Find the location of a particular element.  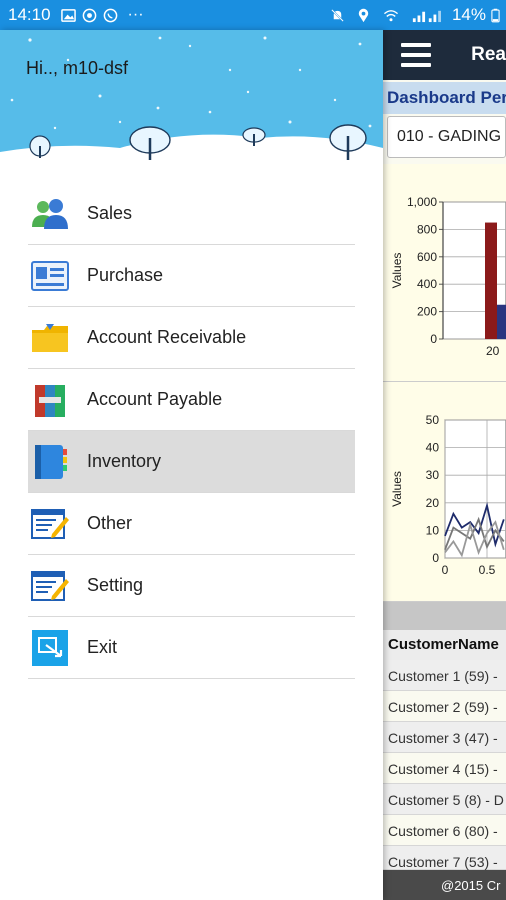

x-tick-label: 0 is located at coordinates (445, 570).